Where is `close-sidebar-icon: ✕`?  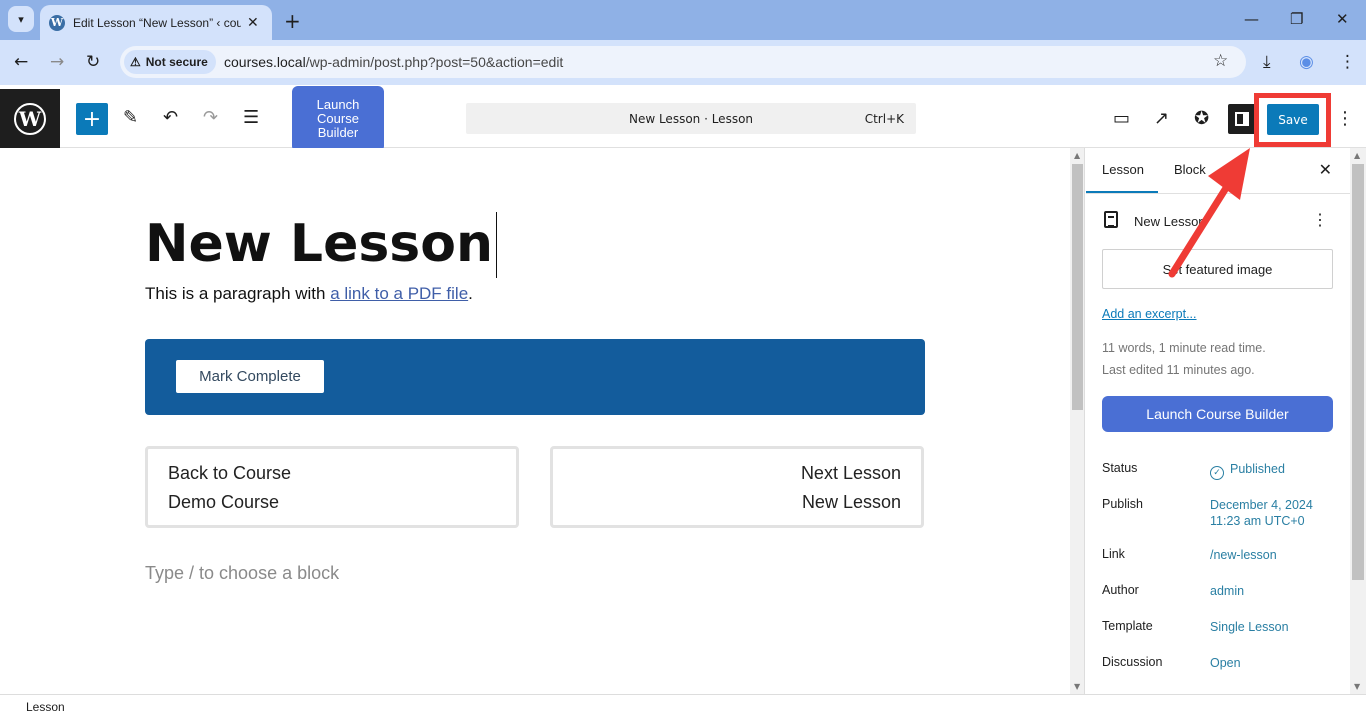
close-sidebar-icon: ✕ is located at coordinates (1325, 170).